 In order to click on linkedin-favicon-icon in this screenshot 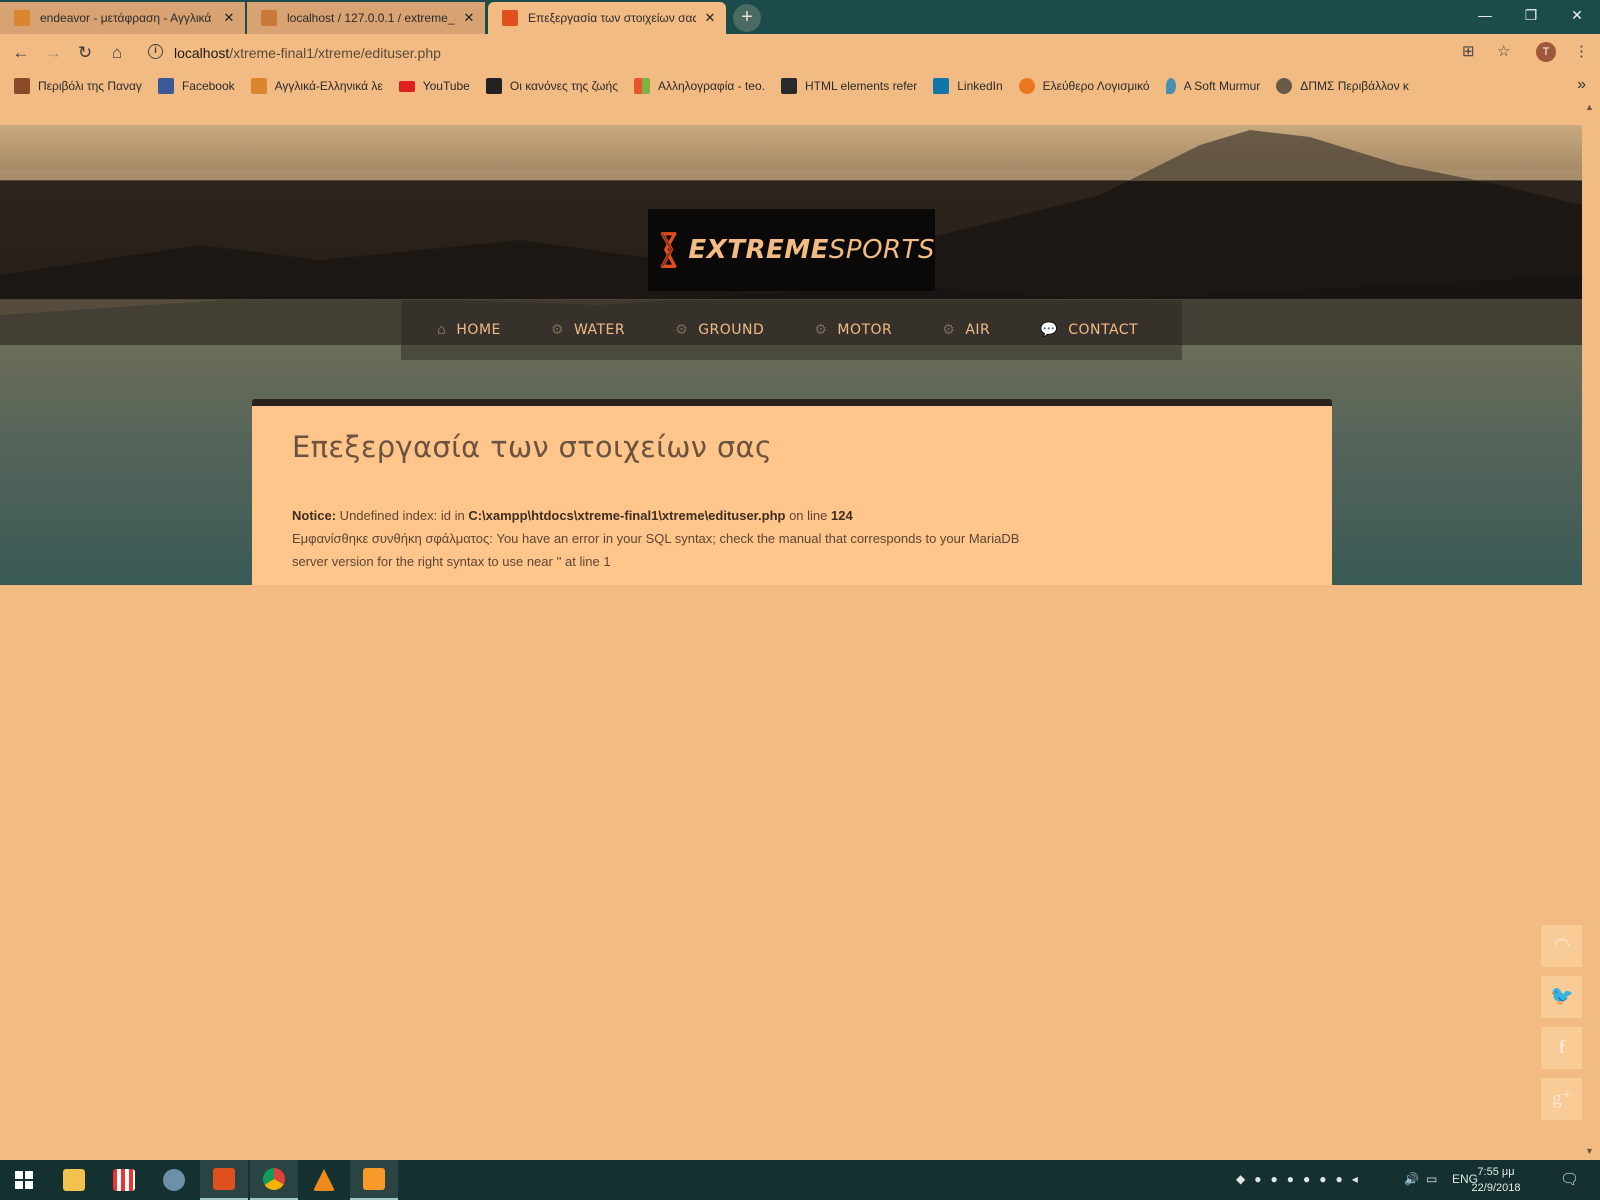, I will do `click(941, 86)`.